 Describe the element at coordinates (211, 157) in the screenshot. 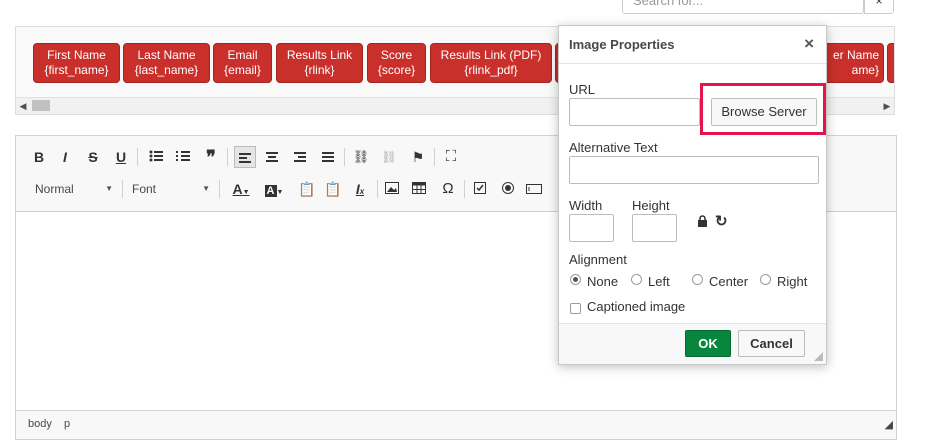

I see `blockquote-icon: ❞` at that location.